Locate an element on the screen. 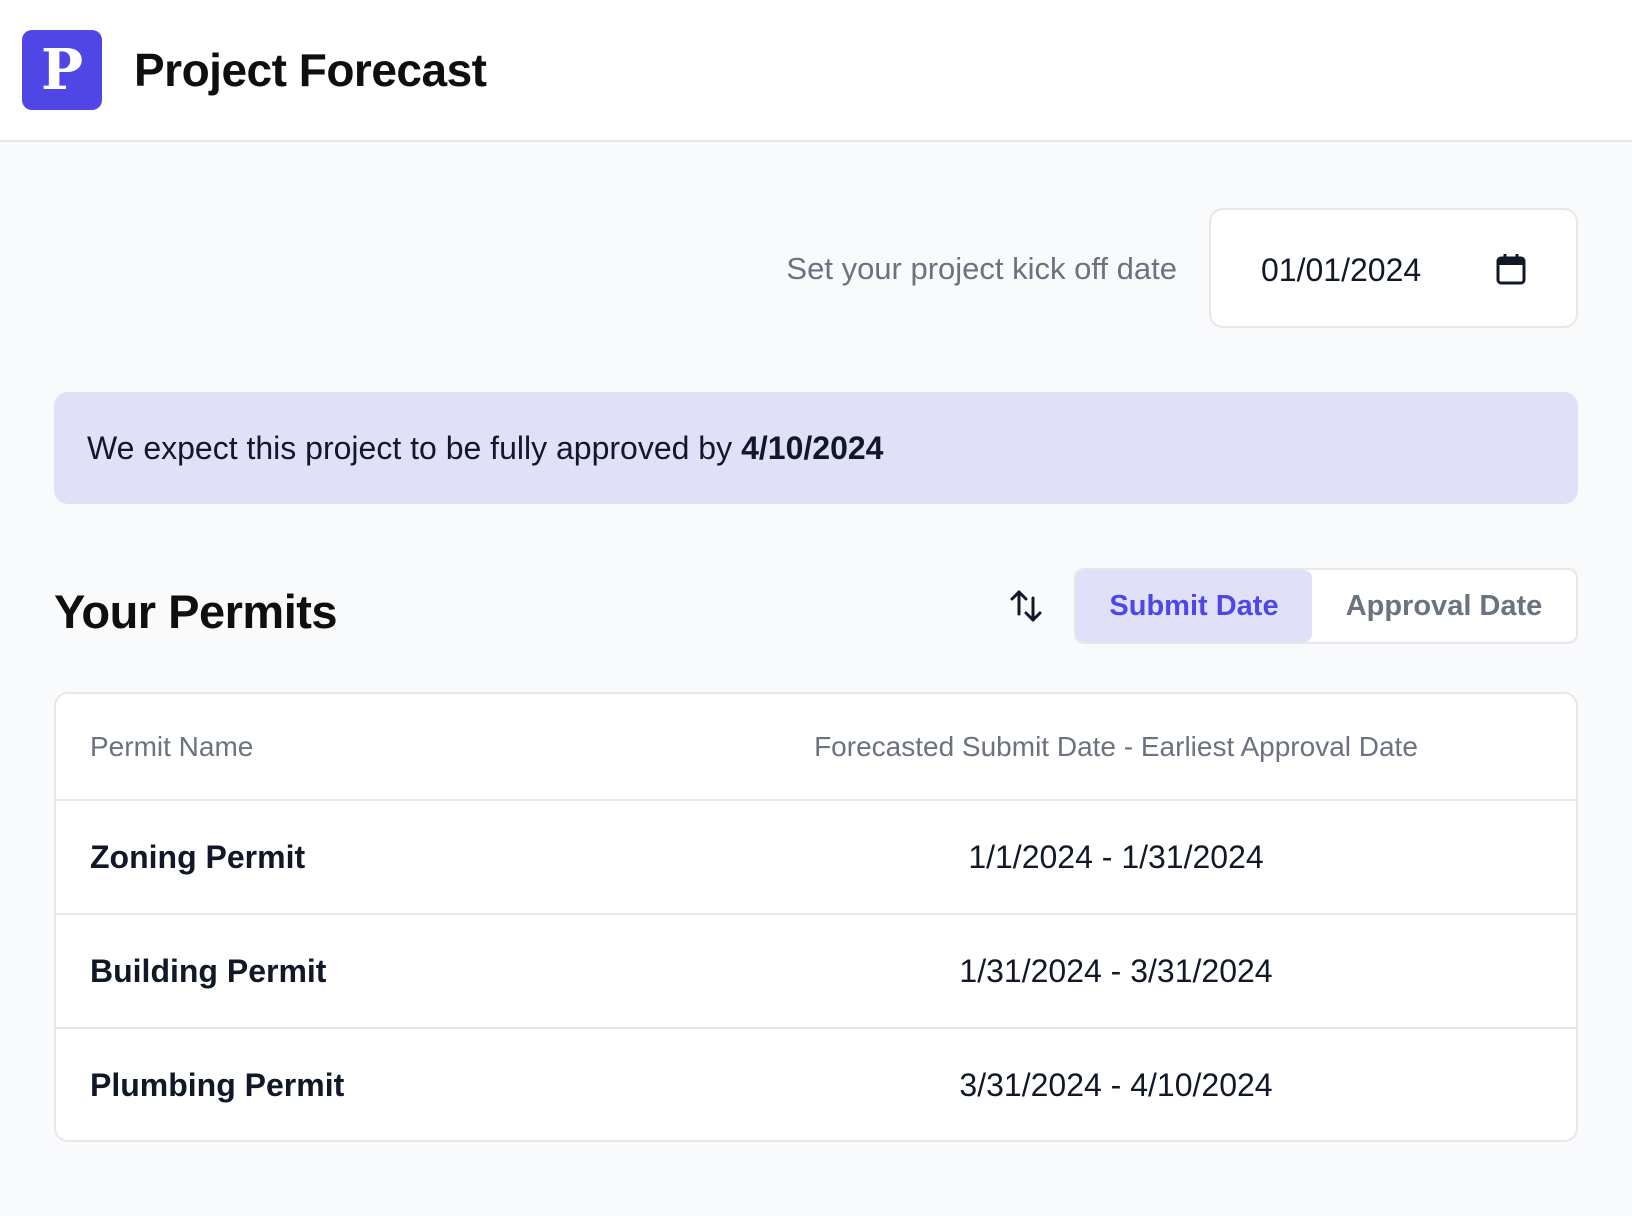 Image resolution: width=1632 pixels, height=1216 pixels. app-logo: P is located at coordinates (62, 70).